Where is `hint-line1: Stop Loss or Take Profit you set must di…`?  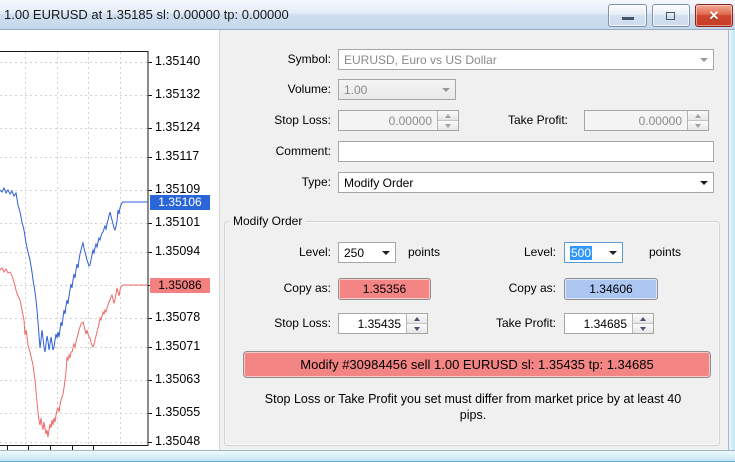
hint-line1: Stop Loss or Take Profit you set must di… is located at coordinates (473, 399).